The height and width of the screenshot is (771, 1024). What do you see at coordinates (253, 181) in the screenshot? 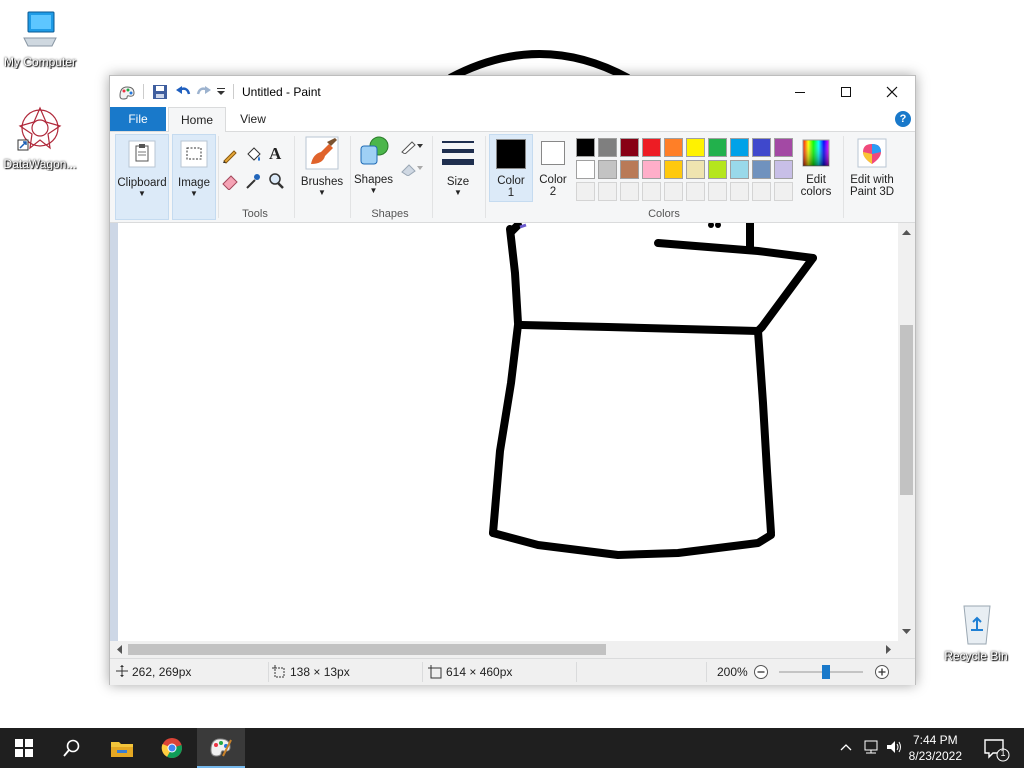
I see `color-picker-icon` at bounding box center [253, 181].